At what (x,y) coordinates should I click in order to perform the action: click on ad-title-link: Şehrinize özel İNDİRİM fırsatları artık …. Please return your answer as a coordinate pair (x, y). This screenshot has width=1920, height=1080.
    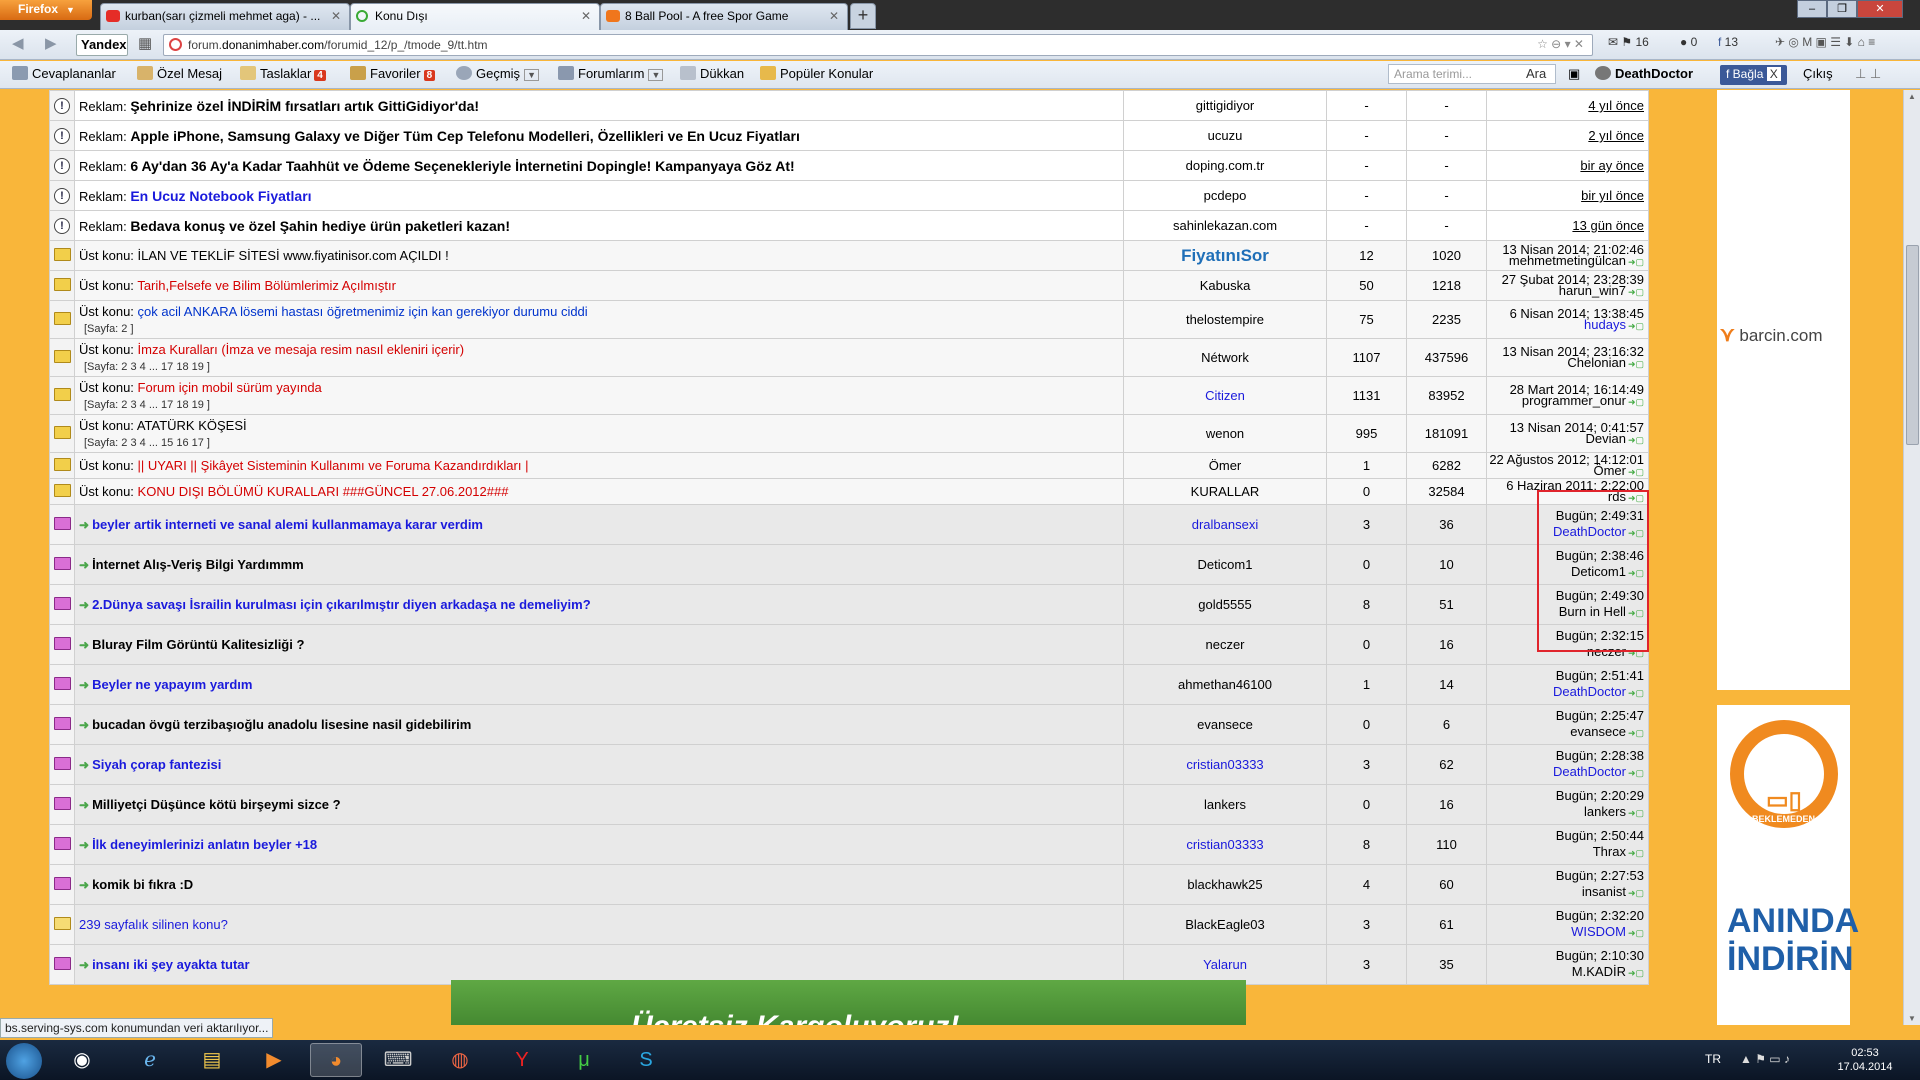
    Looking at the image, I should click on (304, 106).